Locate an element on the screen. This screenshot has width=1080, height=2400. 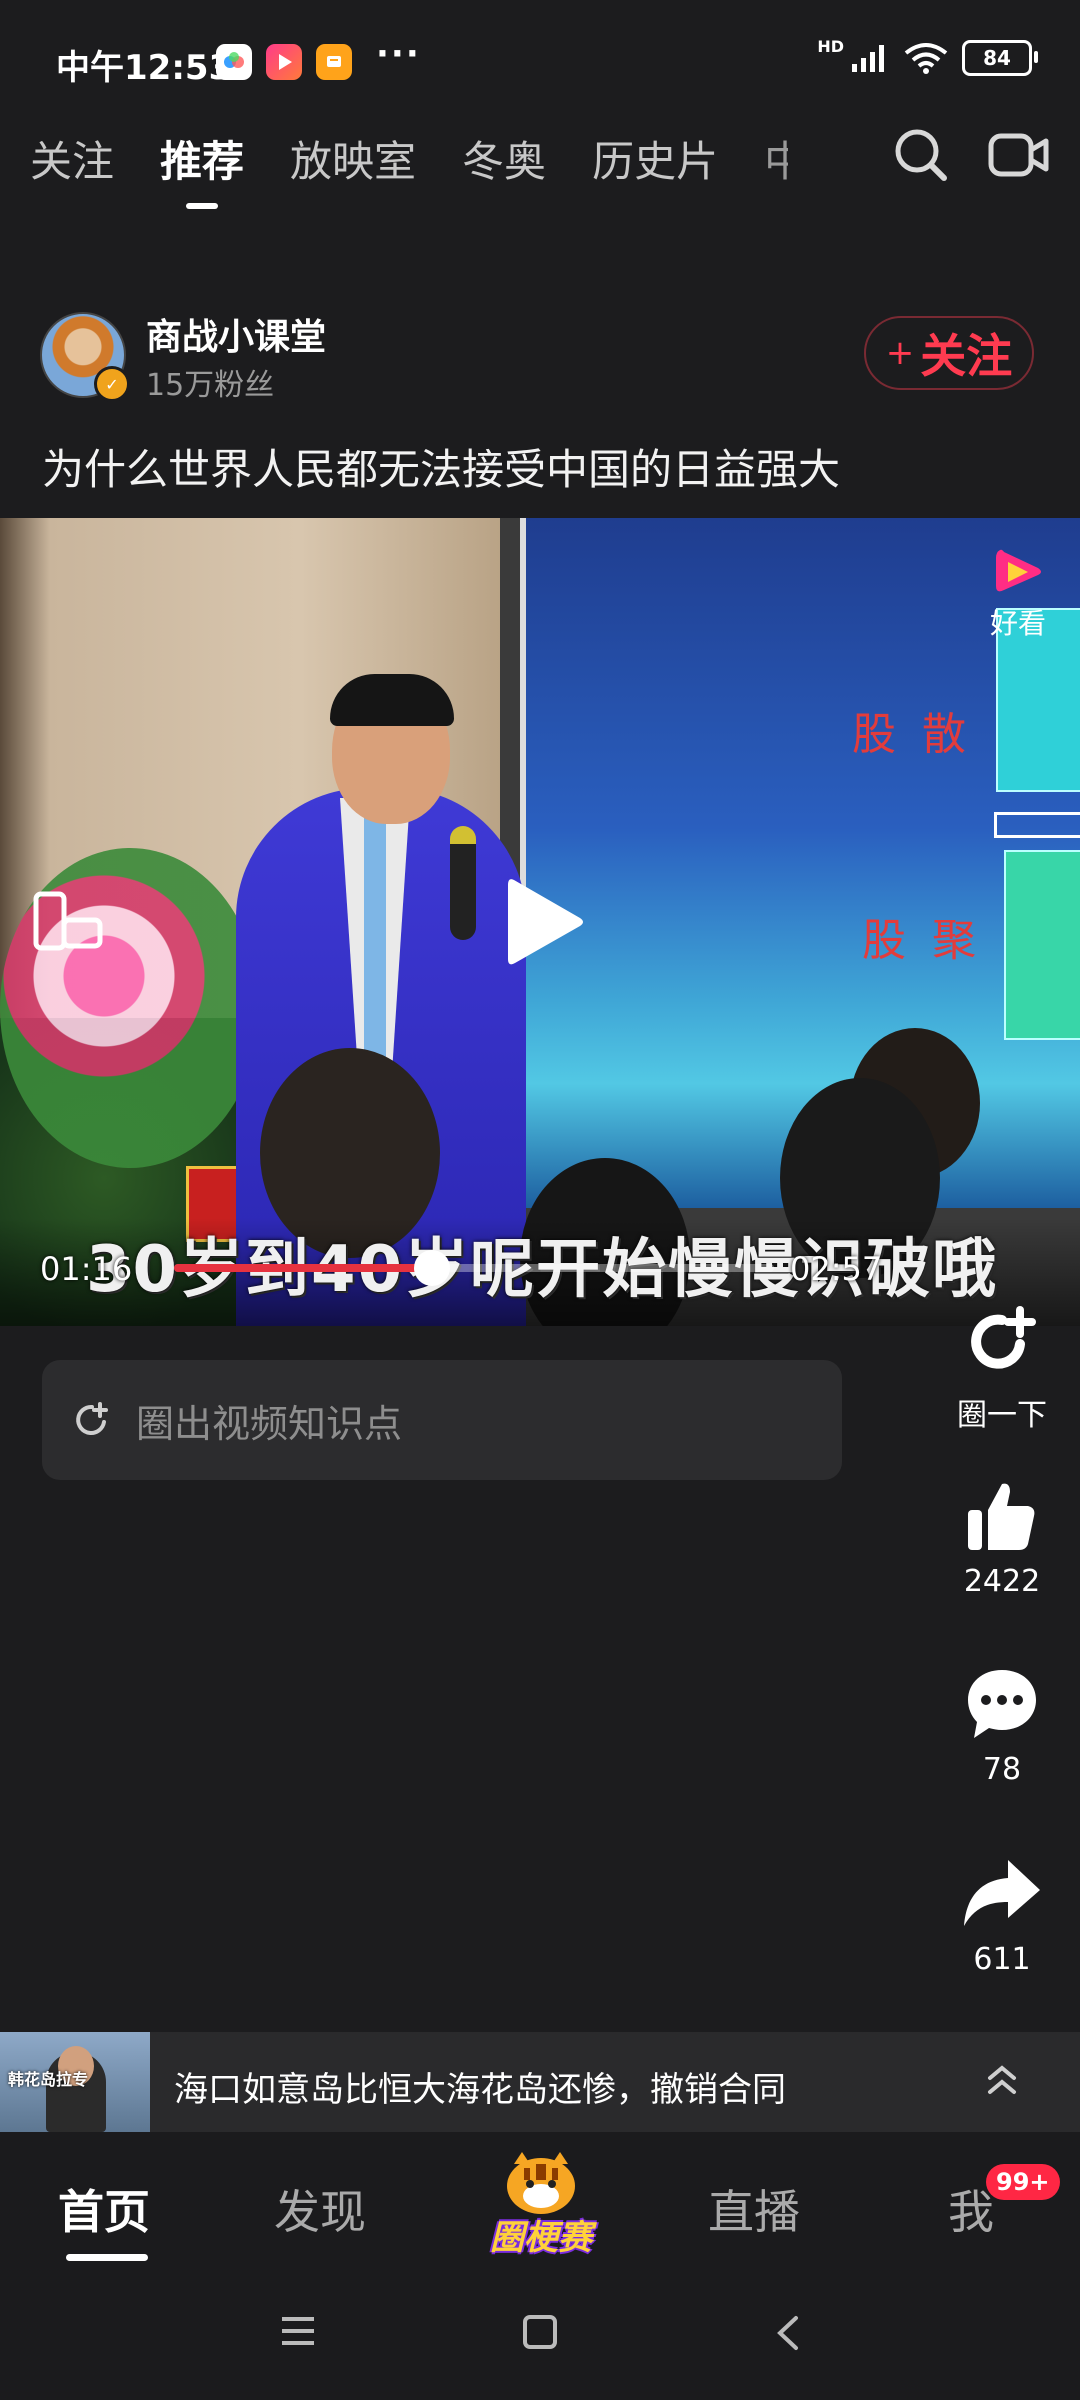
search-icon is located at coordinates (921, 157).